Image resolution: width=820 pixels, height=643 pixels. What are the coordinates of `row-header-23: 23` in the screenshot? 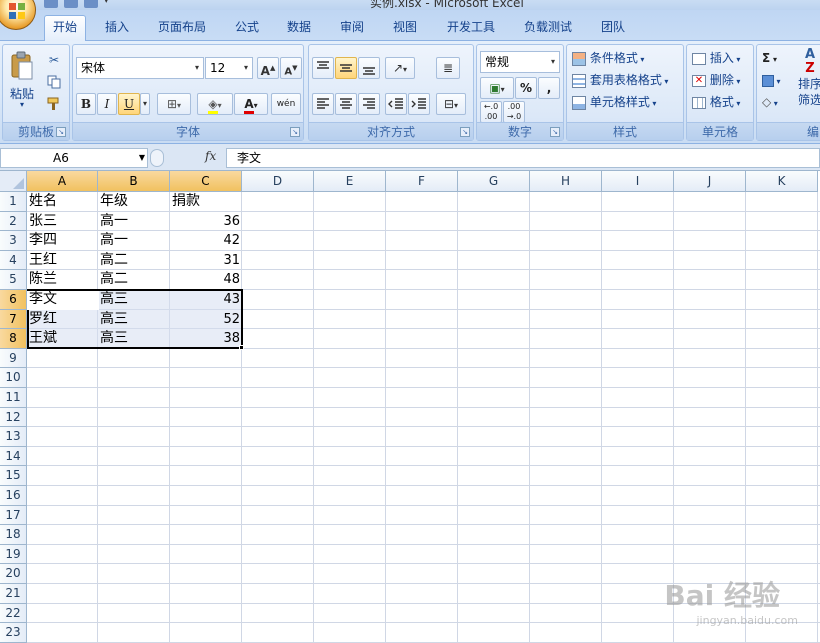 It's located at (13, 633).